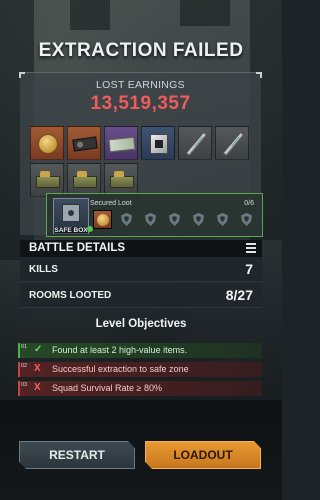  I want to click on objective-number: 01, so click(24, 347).